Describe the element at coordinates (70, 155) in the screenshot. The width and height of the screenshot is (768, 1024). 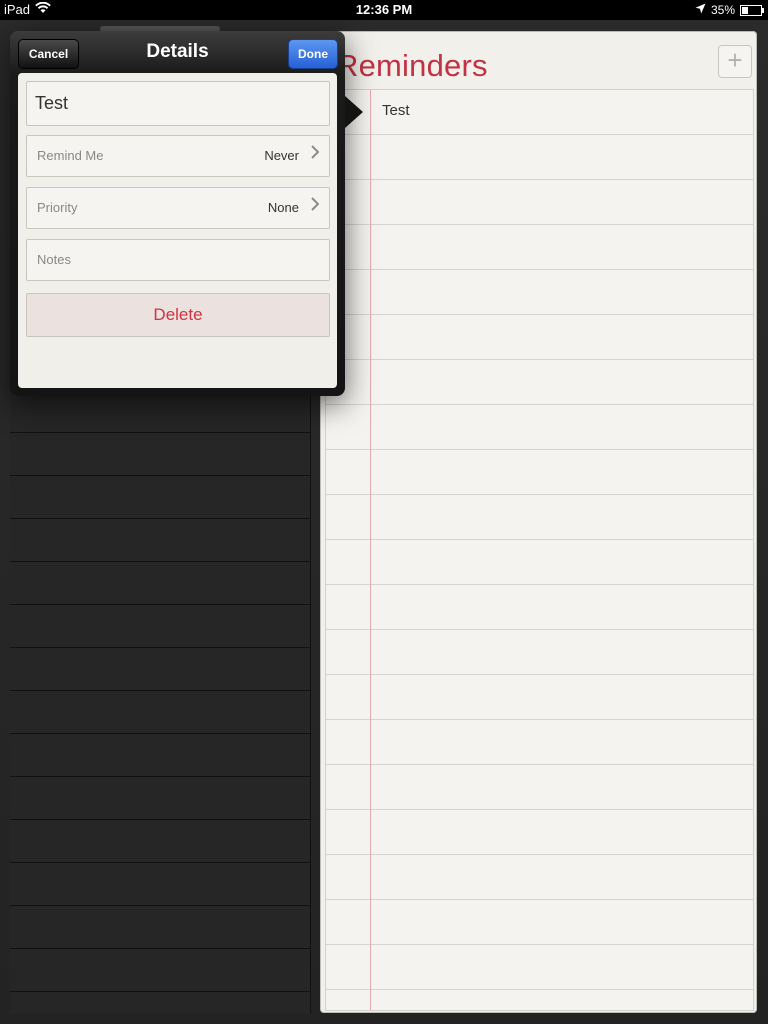
I see `remind-me-label: Remind Me` at that location.